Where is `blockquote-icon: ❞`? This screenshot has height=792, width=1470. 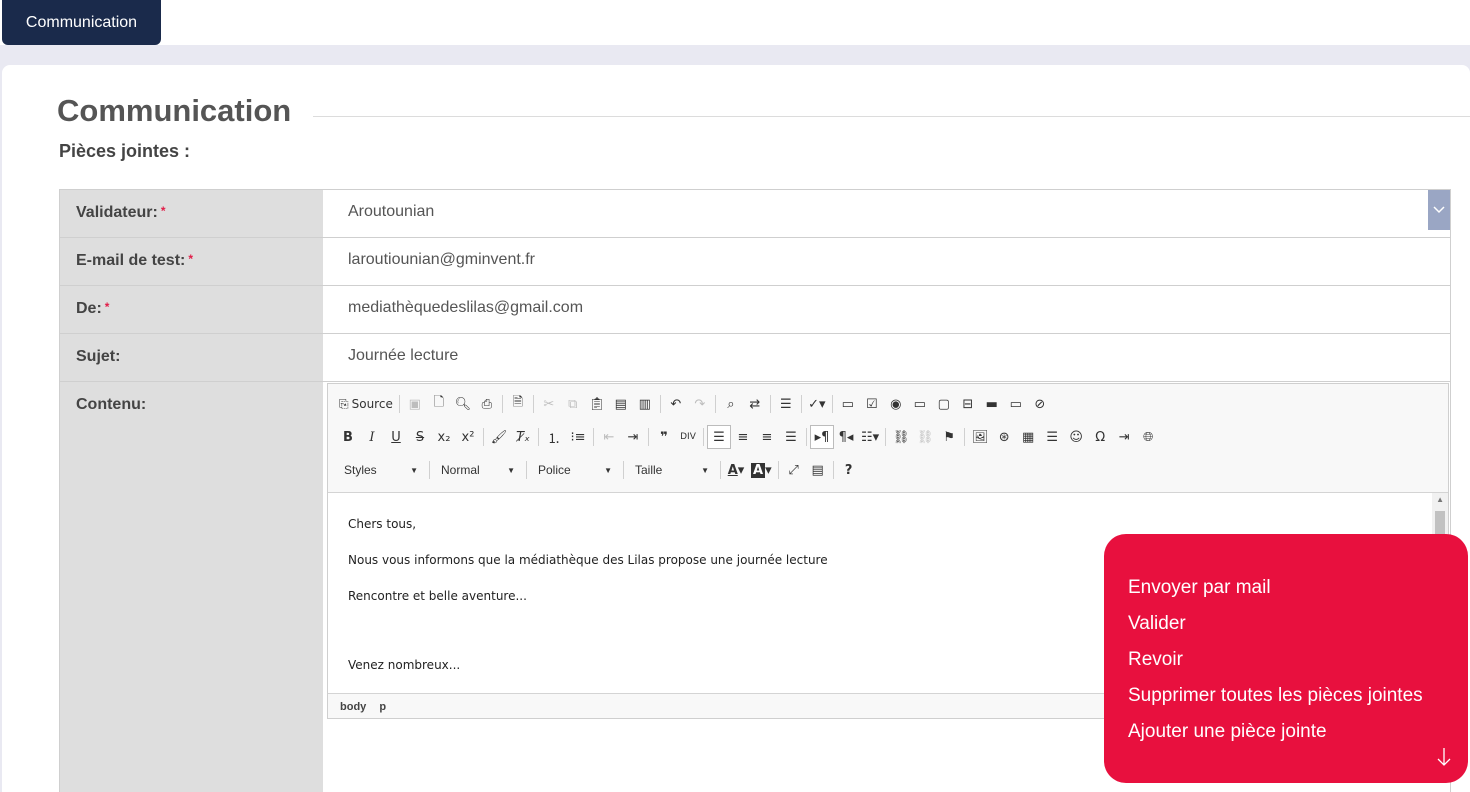
blockquote-icon: ❞ is located at coordinates (664, 437).